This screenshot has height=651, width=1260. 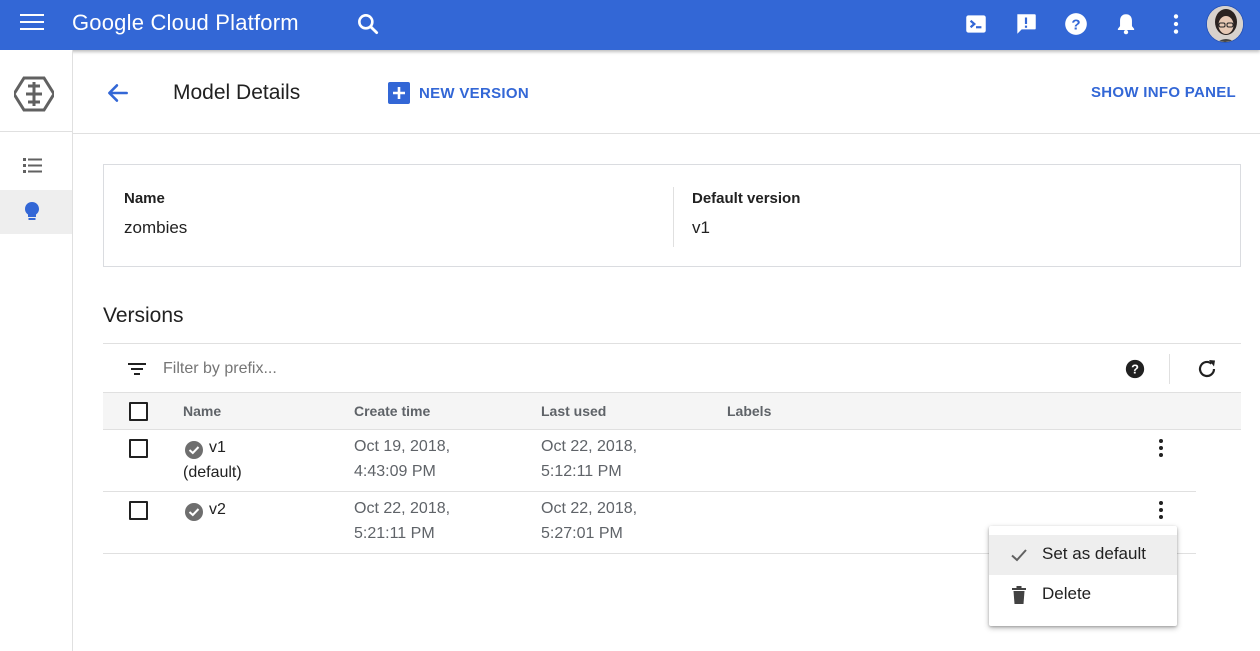 What do you see at coordinates (746, 198) in the screenshot?
I see `default-version-label: Default version` at bounding box center [746, 198].